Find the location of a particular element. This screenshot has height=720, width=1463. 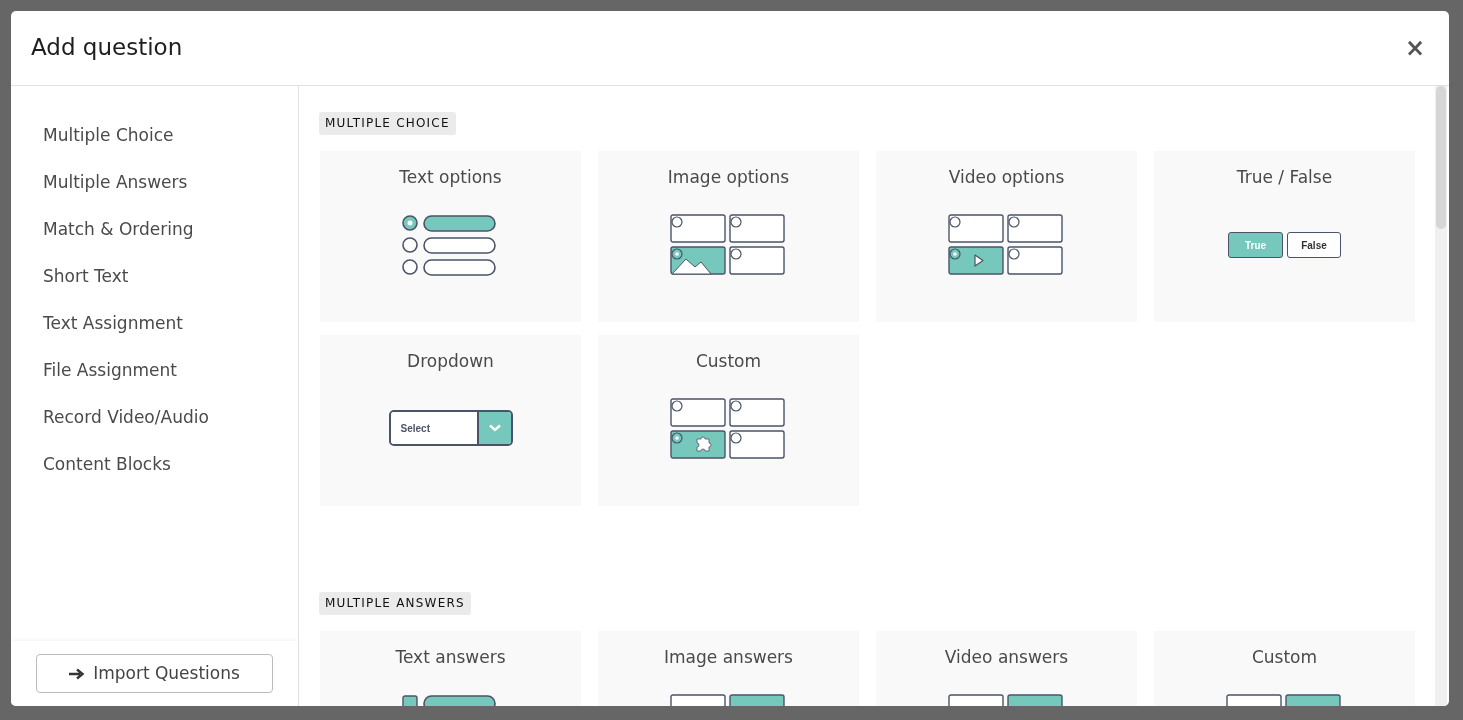

question-type-card: True / False True False is located at coordinates (1284, 236).